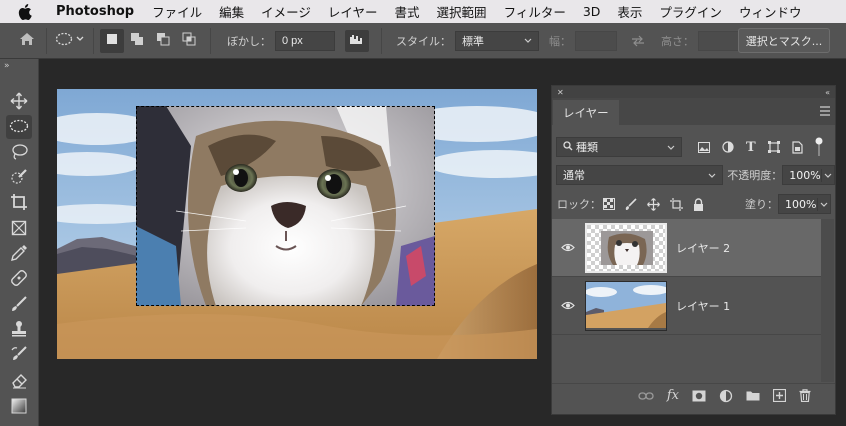 The height and width of the screenshot is (426, 846). I want to click on layer-thumbnail, so click(626, 305).